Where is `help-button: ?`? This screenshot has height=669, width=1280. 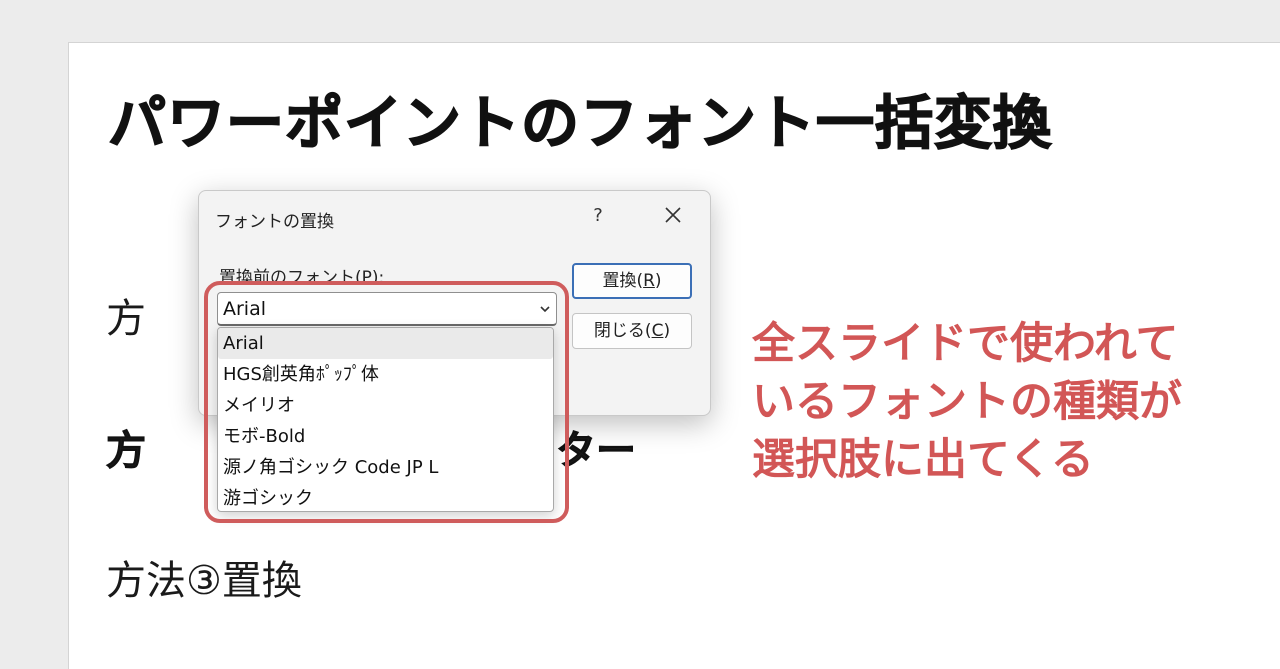 help-button: ? is located at coordinates (598, 216).